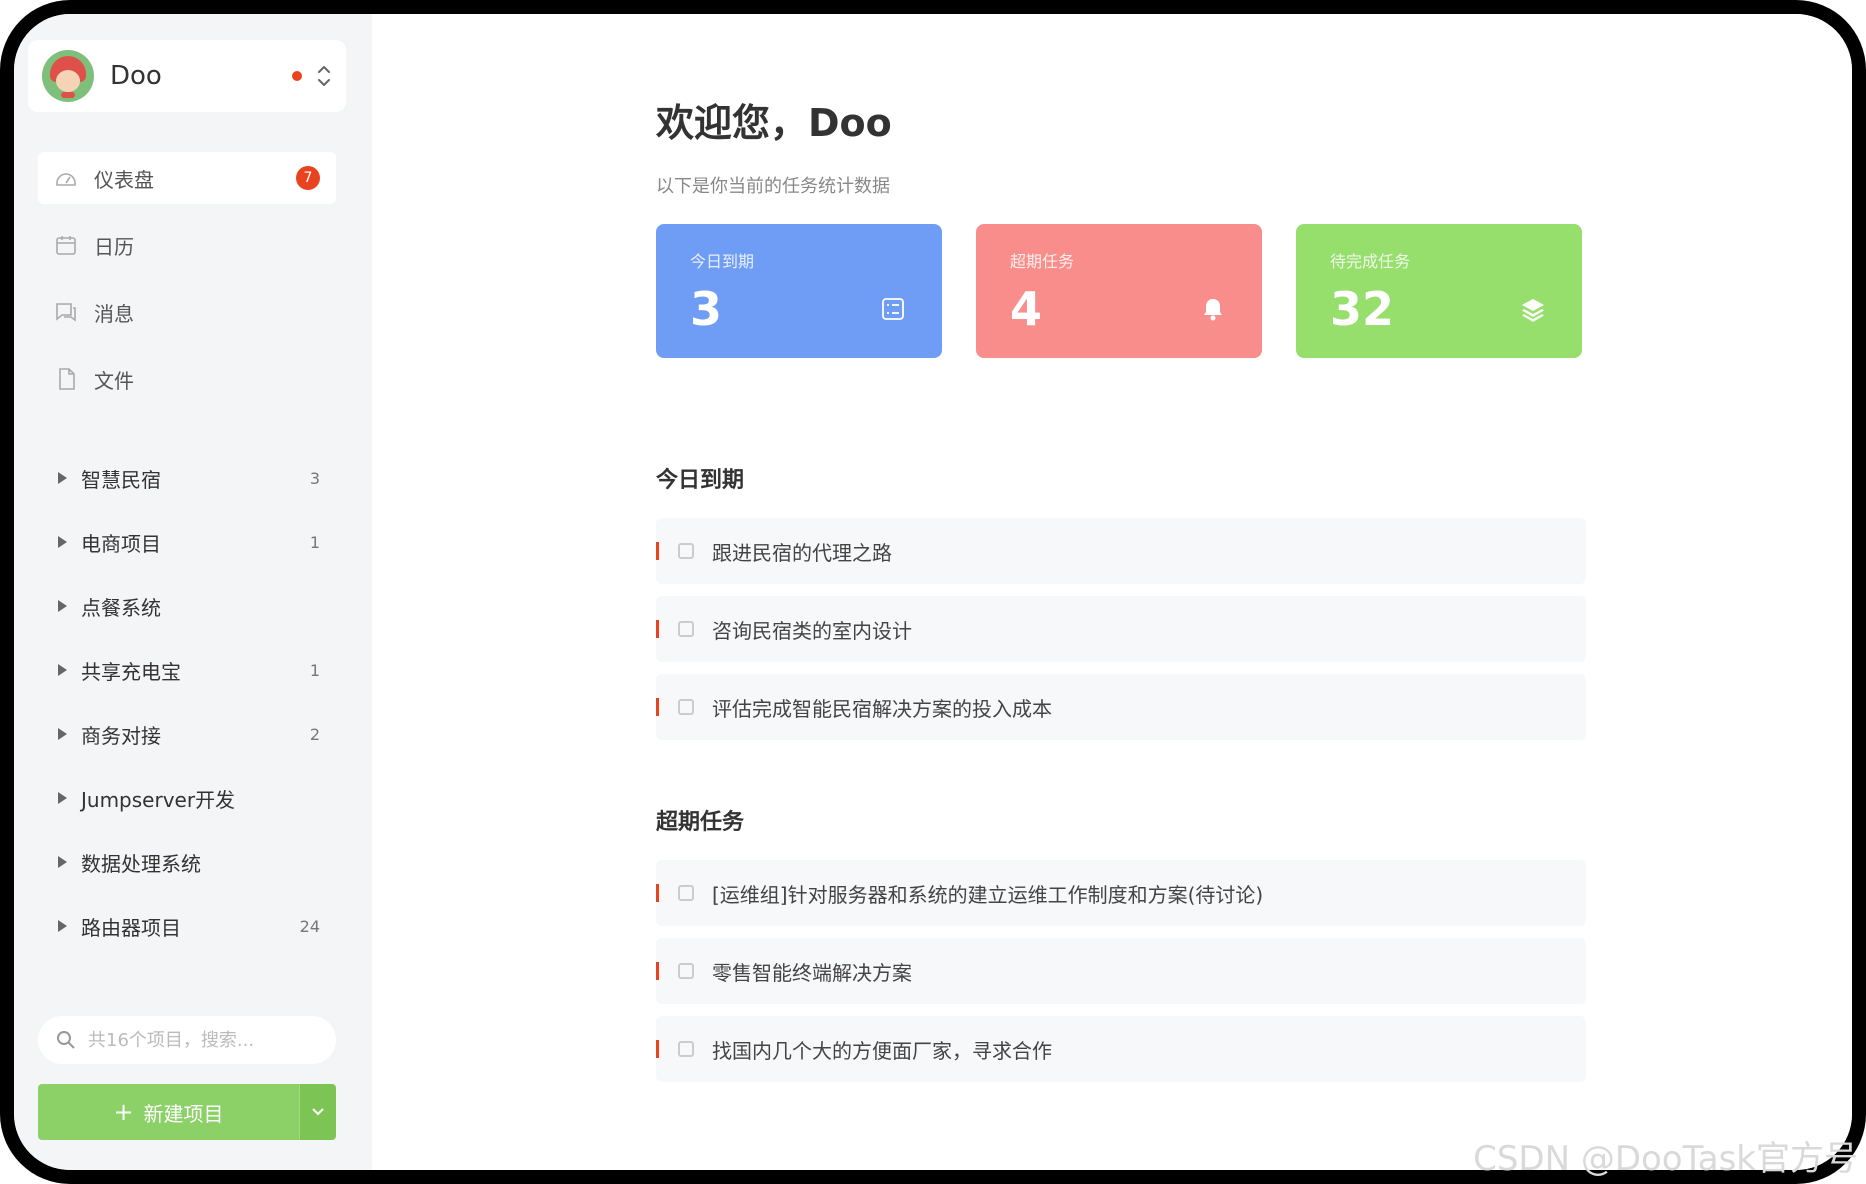  Describe the element at coordinates (187, 926) in the screenshot. I see `project-item: 路由器项目 24` at that location.